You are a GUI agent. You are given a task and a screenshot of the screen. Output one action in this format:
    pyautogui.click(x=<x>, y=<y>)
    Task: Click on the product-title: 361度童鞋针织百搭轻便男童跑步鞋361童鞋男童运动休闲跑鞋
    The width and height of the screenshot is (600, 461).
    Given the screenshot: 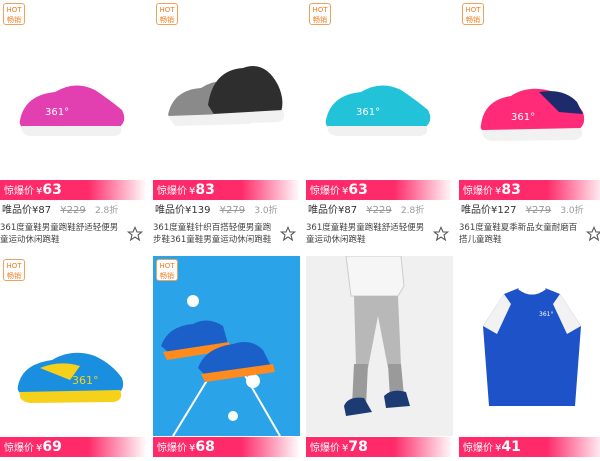 What is the action you would take?
    pyautogui.click(x=214, y=235)
    